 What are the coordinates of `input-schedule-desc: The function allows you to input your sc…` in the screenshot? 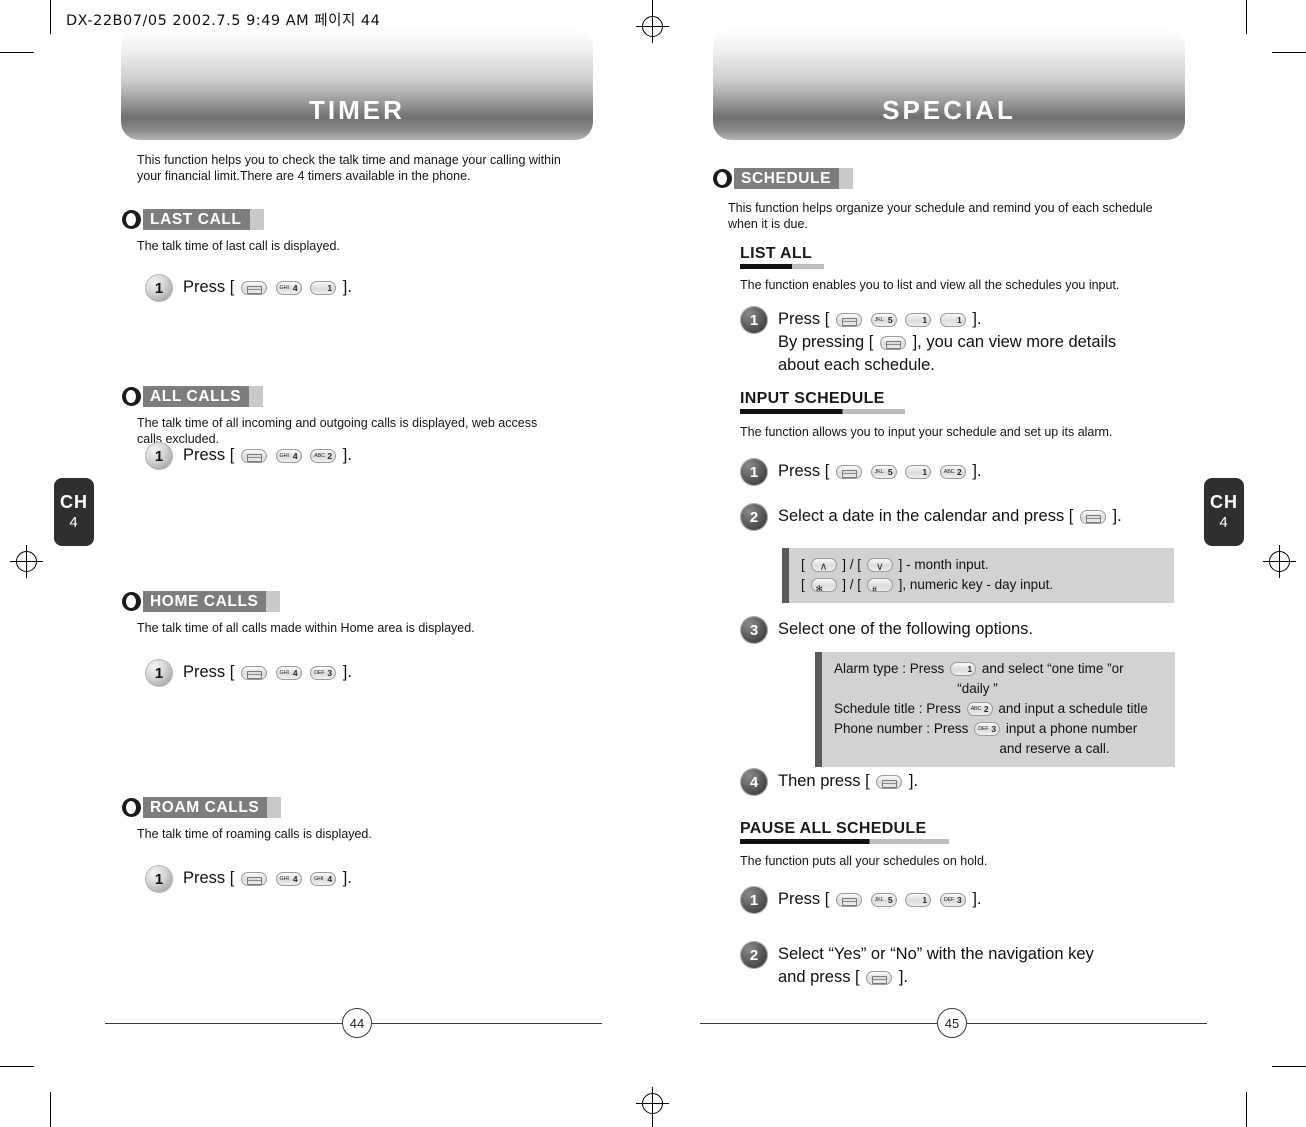 It's located at (926, 432).